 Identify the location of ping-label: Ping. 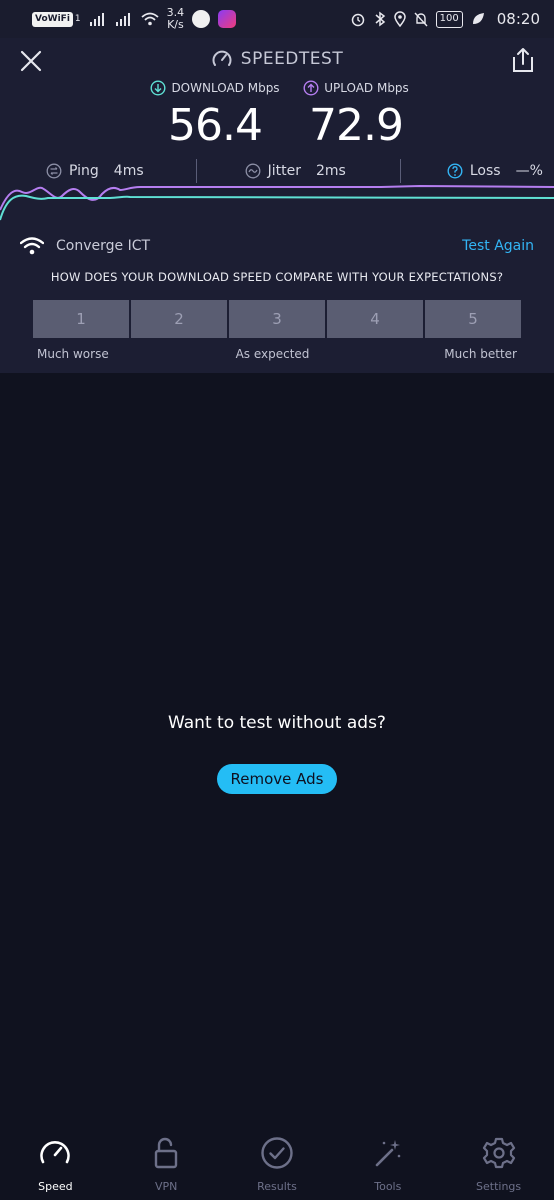
(84, 171).